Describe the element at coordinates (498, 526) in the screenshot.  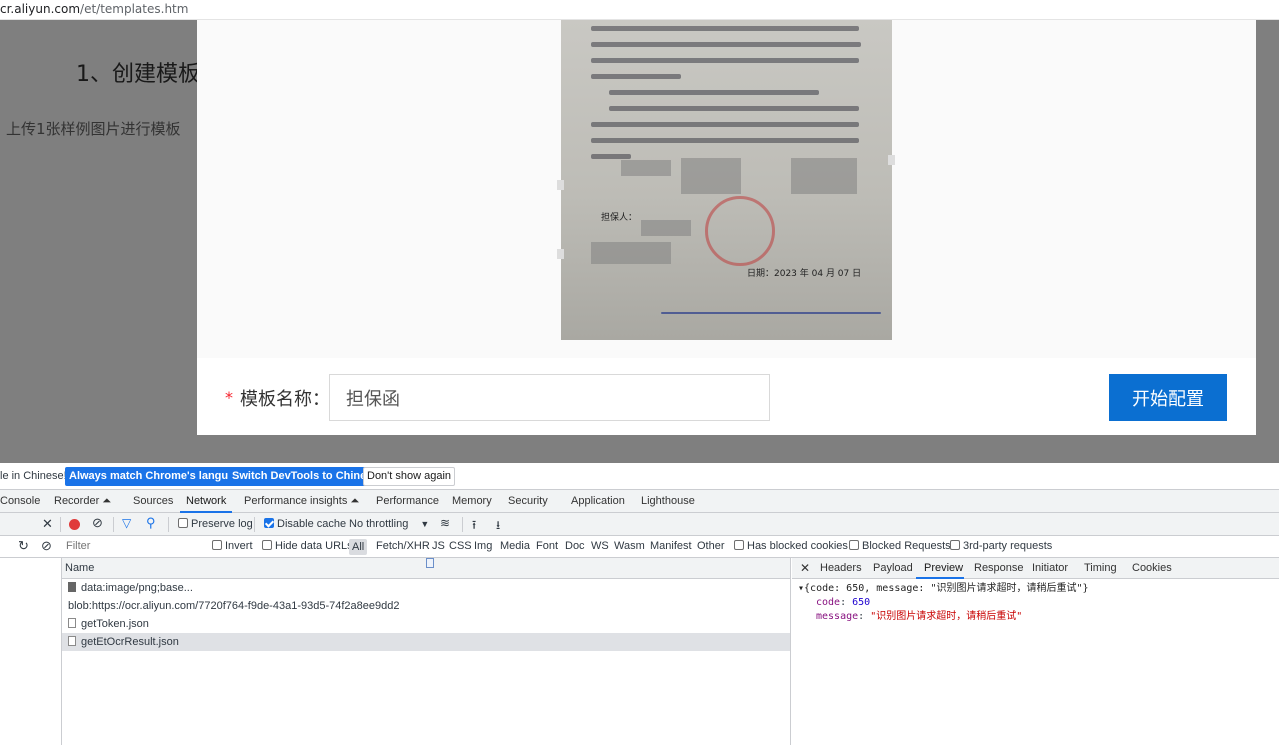
I see `export-har-icon: ⭳` at that location.